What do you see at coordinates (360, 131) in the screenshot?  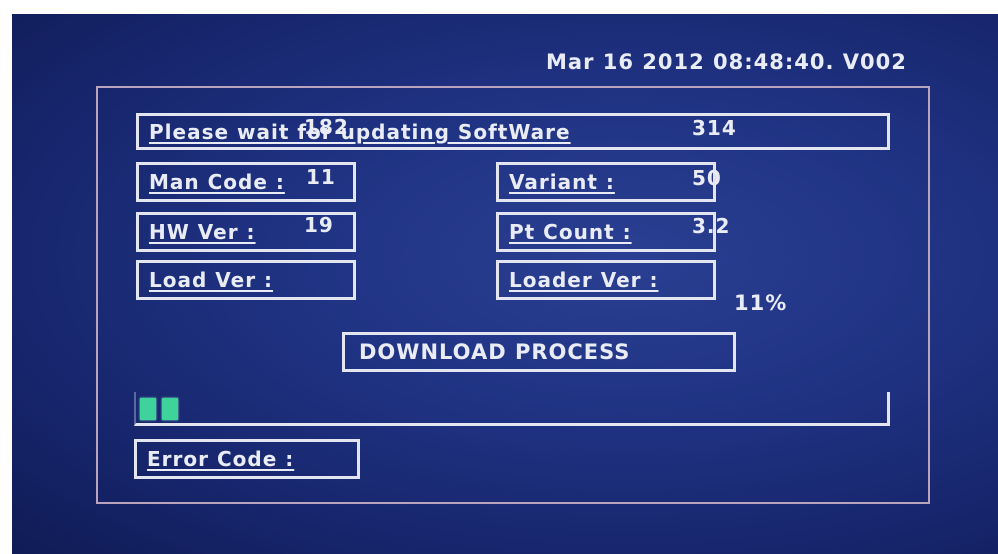 I see `status-message: Please wait for updating SoftWare` at bounding box center [360, 131].